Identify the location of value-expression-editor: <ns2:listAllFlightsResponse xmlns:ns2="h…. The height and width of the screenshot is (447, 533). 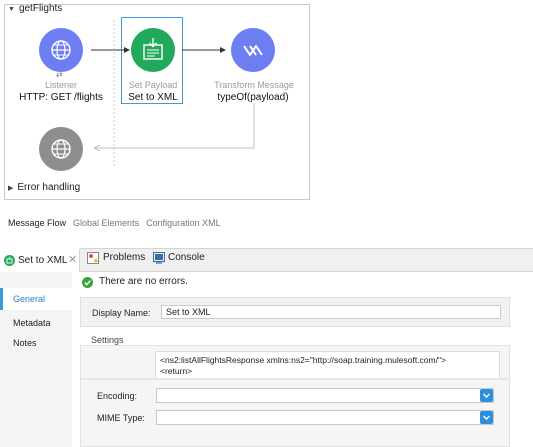
(327, 365).